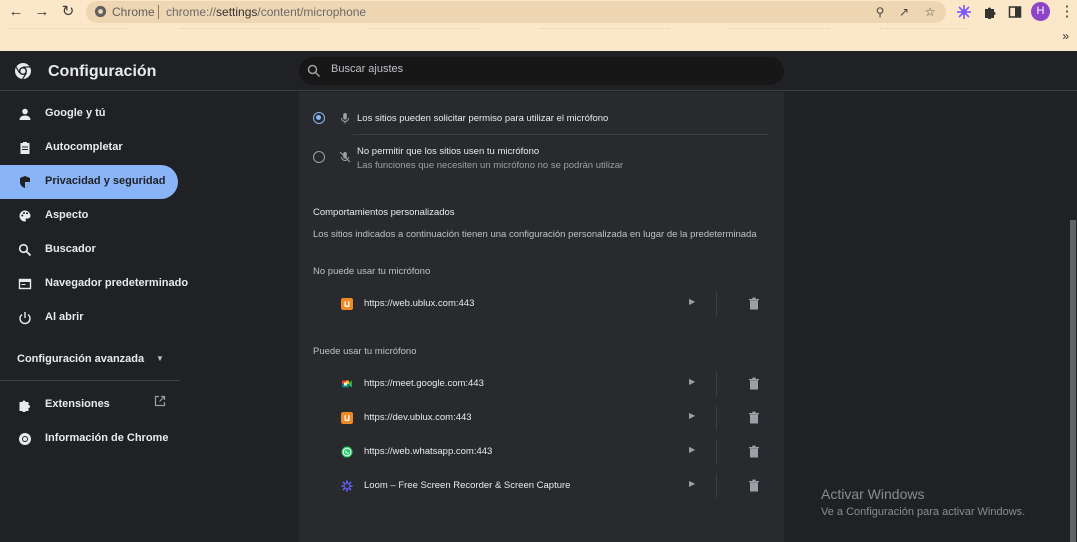 The image size is (1077, 542). I want to click on forward-icon: →, so click(42, 12).